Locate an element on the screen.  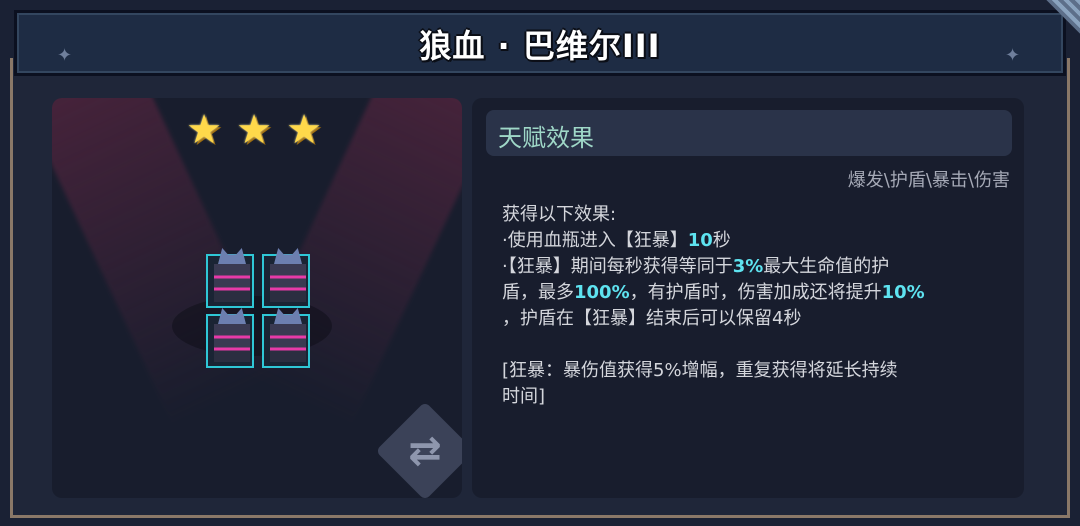
description-line: ，护盾在【狂暴】结束后可以保留4秒 is located at coordinates (752, 319).